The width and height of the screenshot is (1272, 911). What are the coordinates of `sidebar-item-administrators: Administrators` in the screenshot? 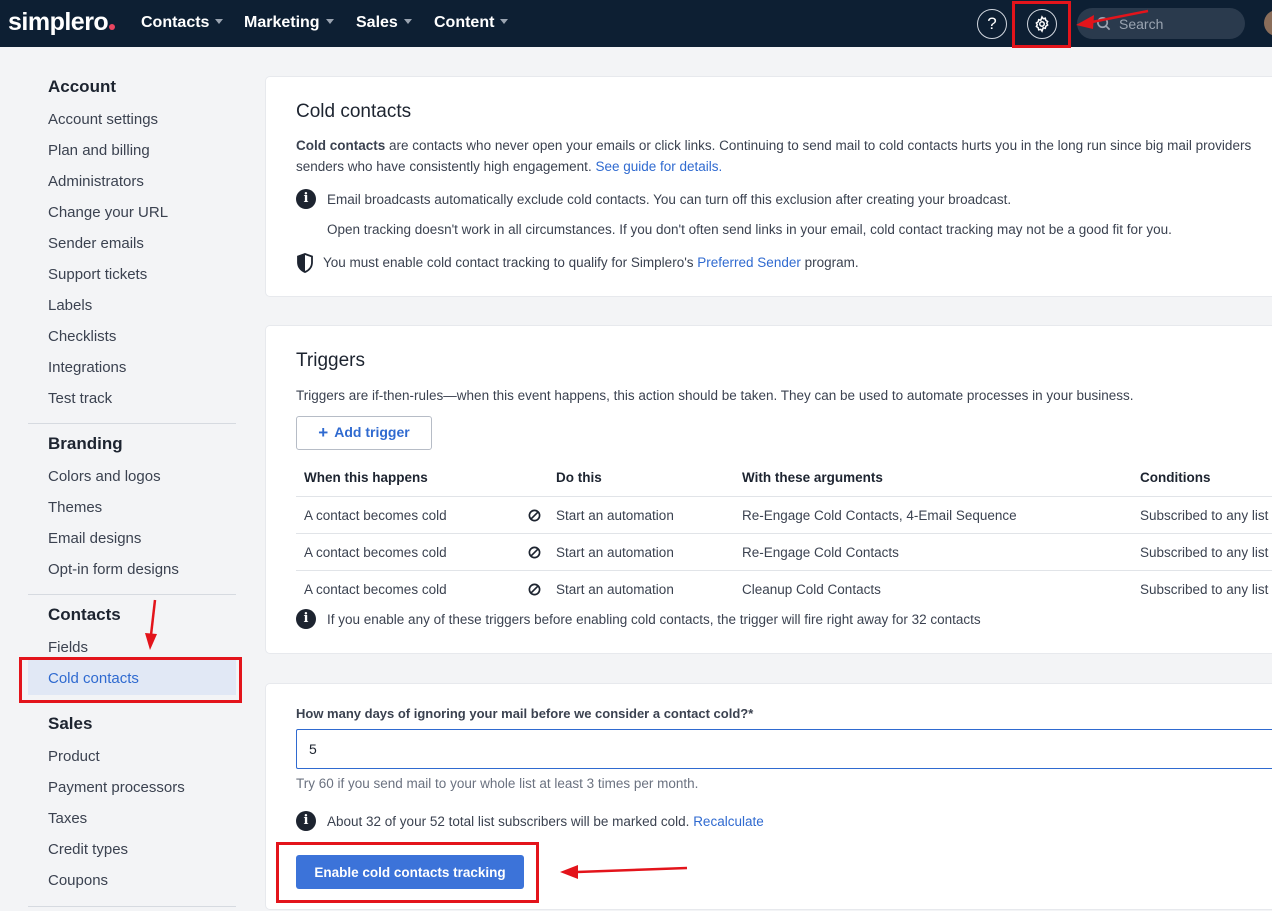 It's located at (96, 181).